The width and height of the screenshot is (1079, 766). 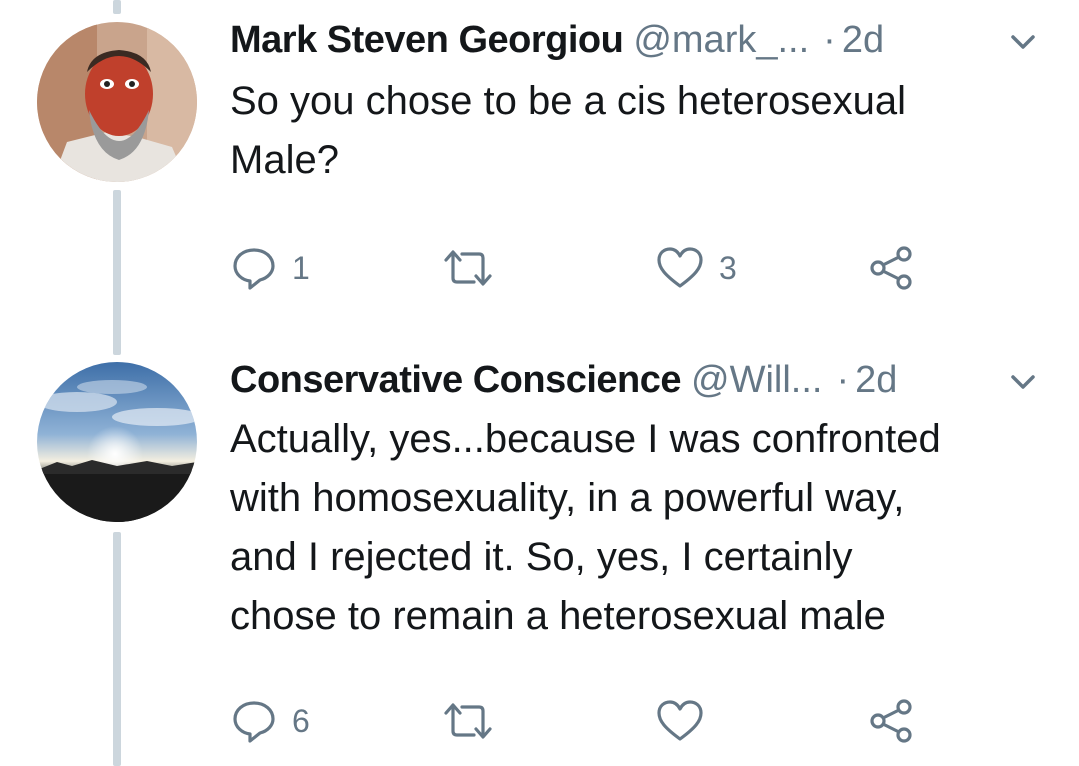 What do you see at coordinates (117, 649) in the screenshot?
I see `thread-line-bottom` at bounding box center [117, 649].